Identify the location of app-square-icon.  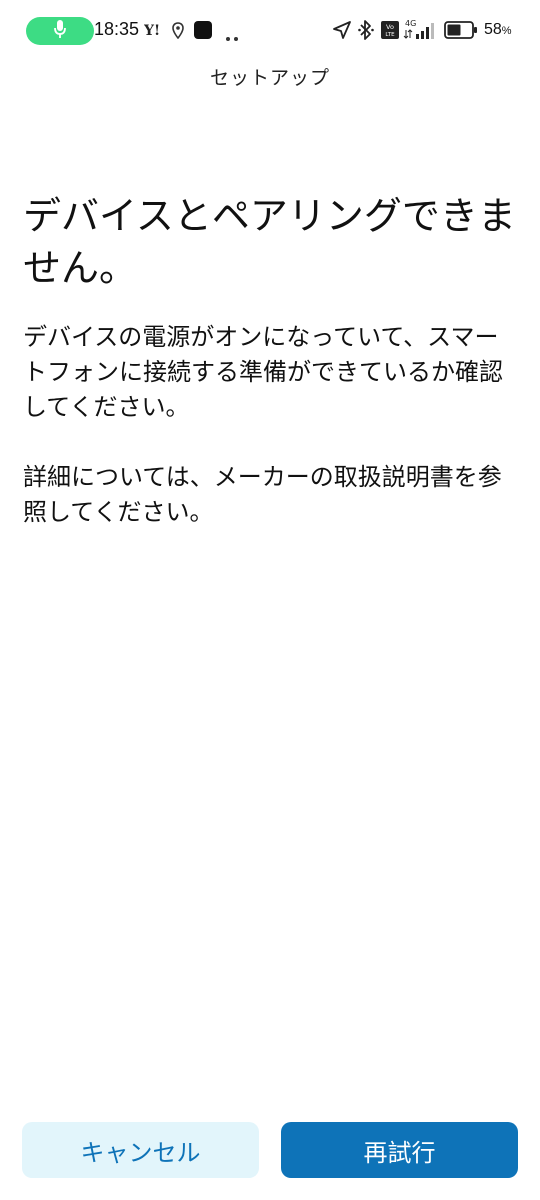
(203, 32).